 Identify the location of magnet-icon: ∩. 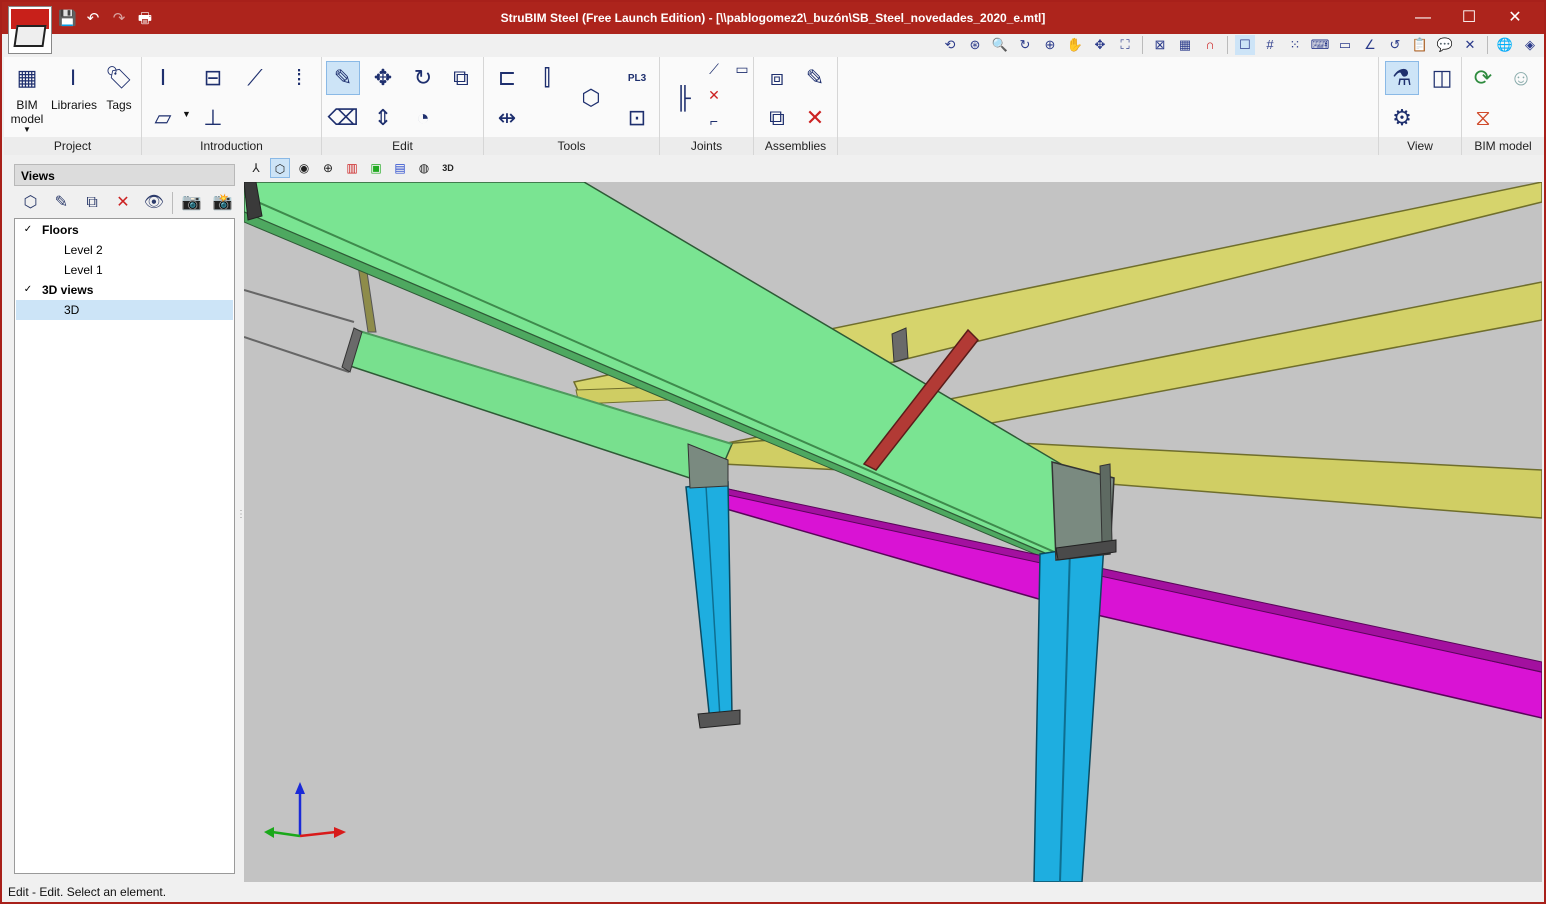
(1210, 45).